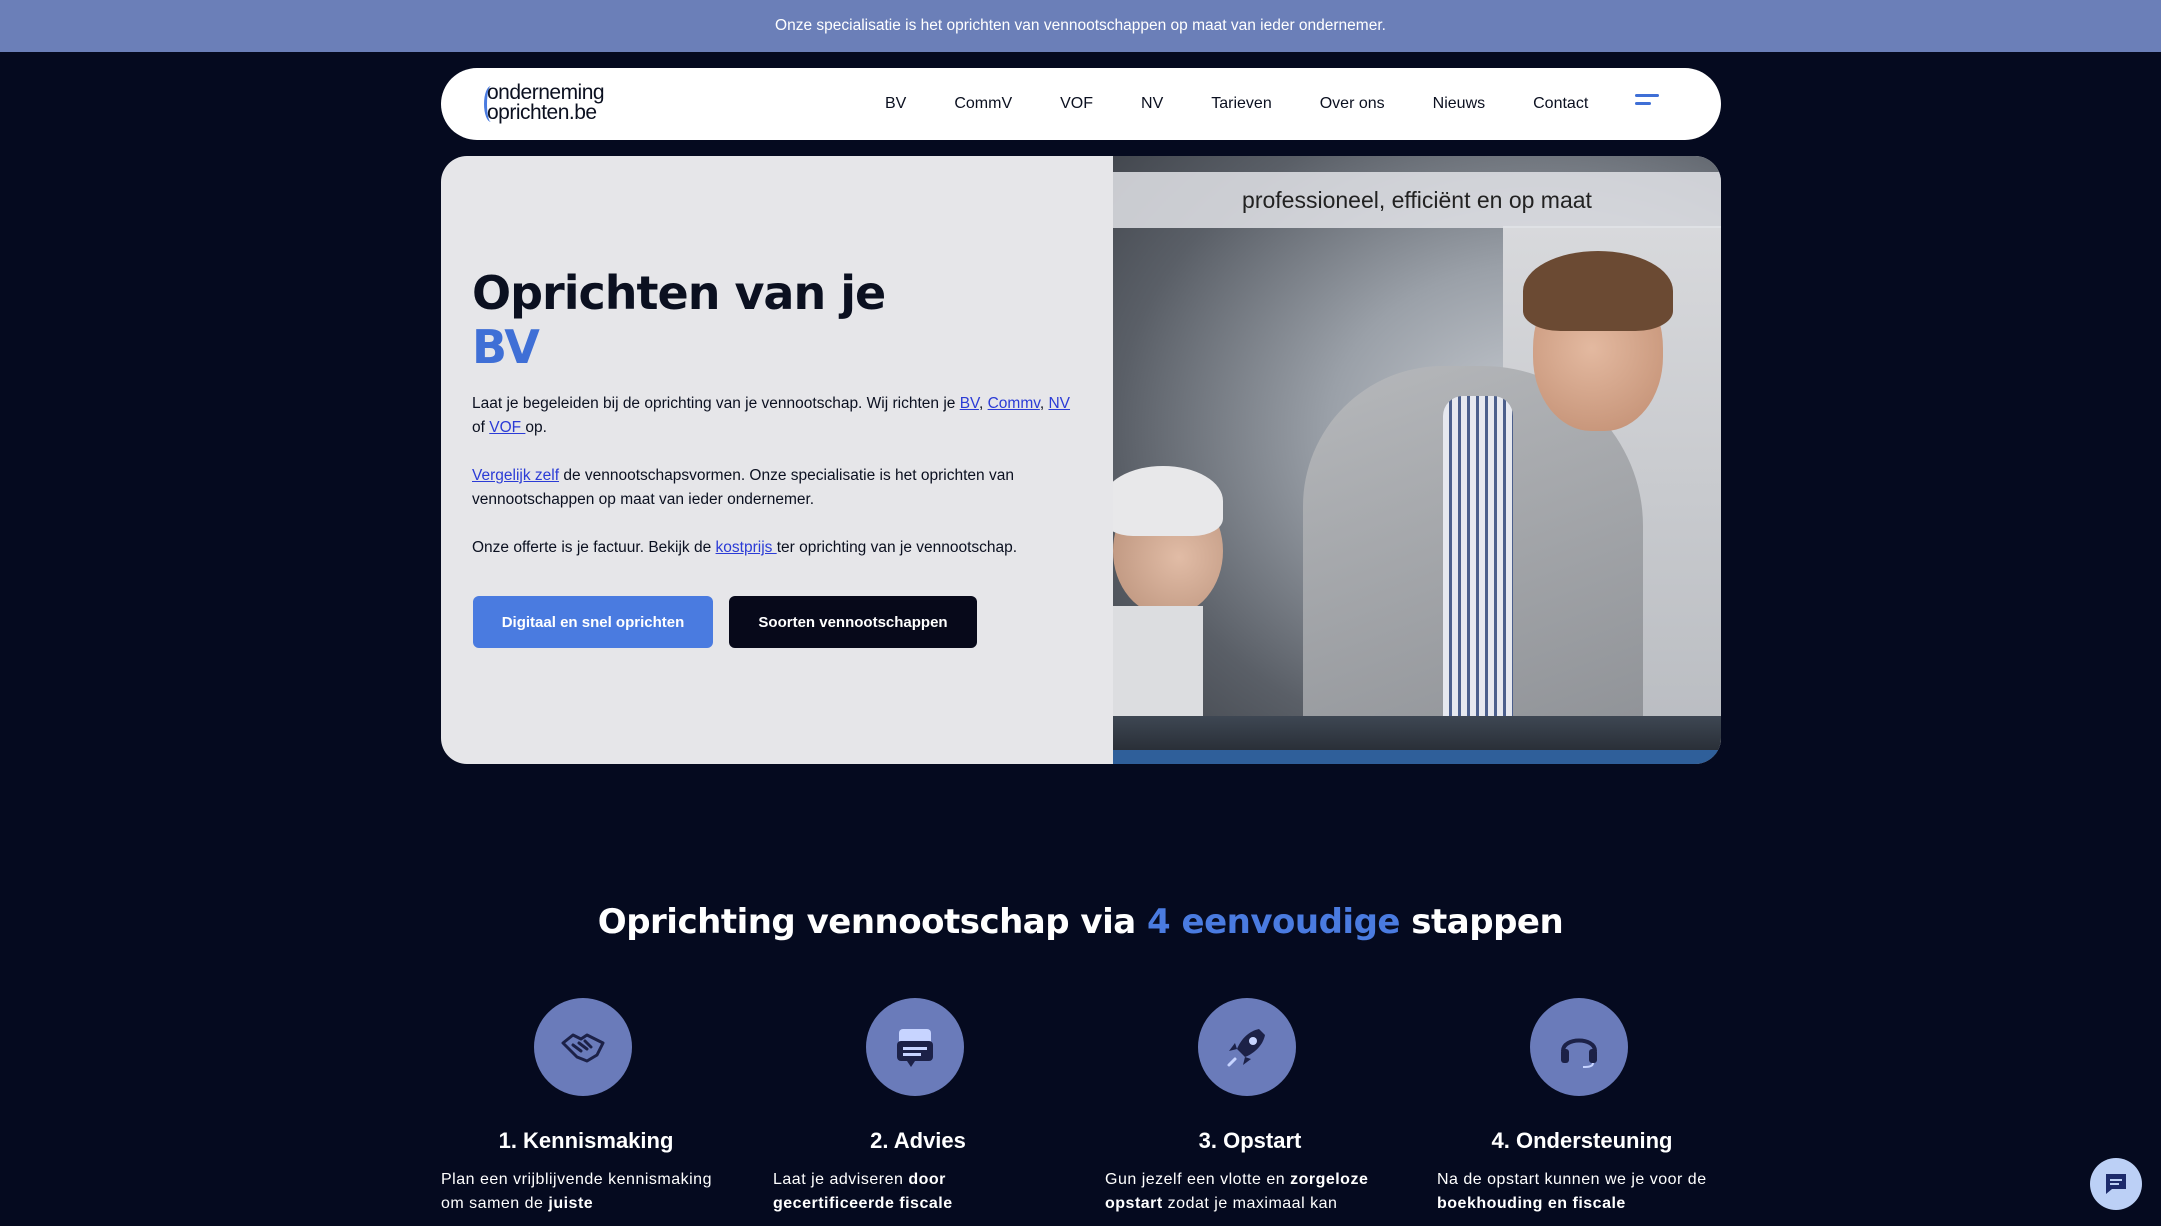 This screenshot has height=1226, width=2161. What do you see at coordinates (1247, 1047) in the screenshot?
I see `rocket-icon` at bounding box center [1247, 1047].